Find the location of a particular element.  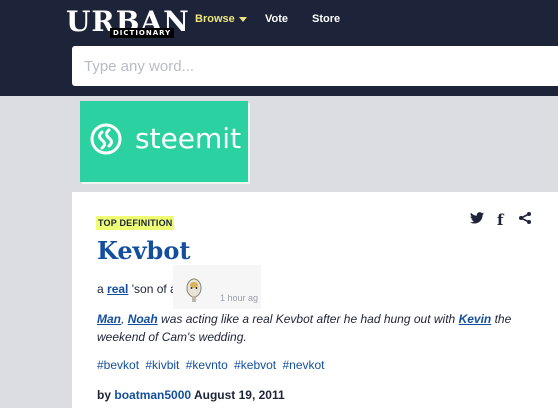

twitter-icon is located at coordinates (477, 219).